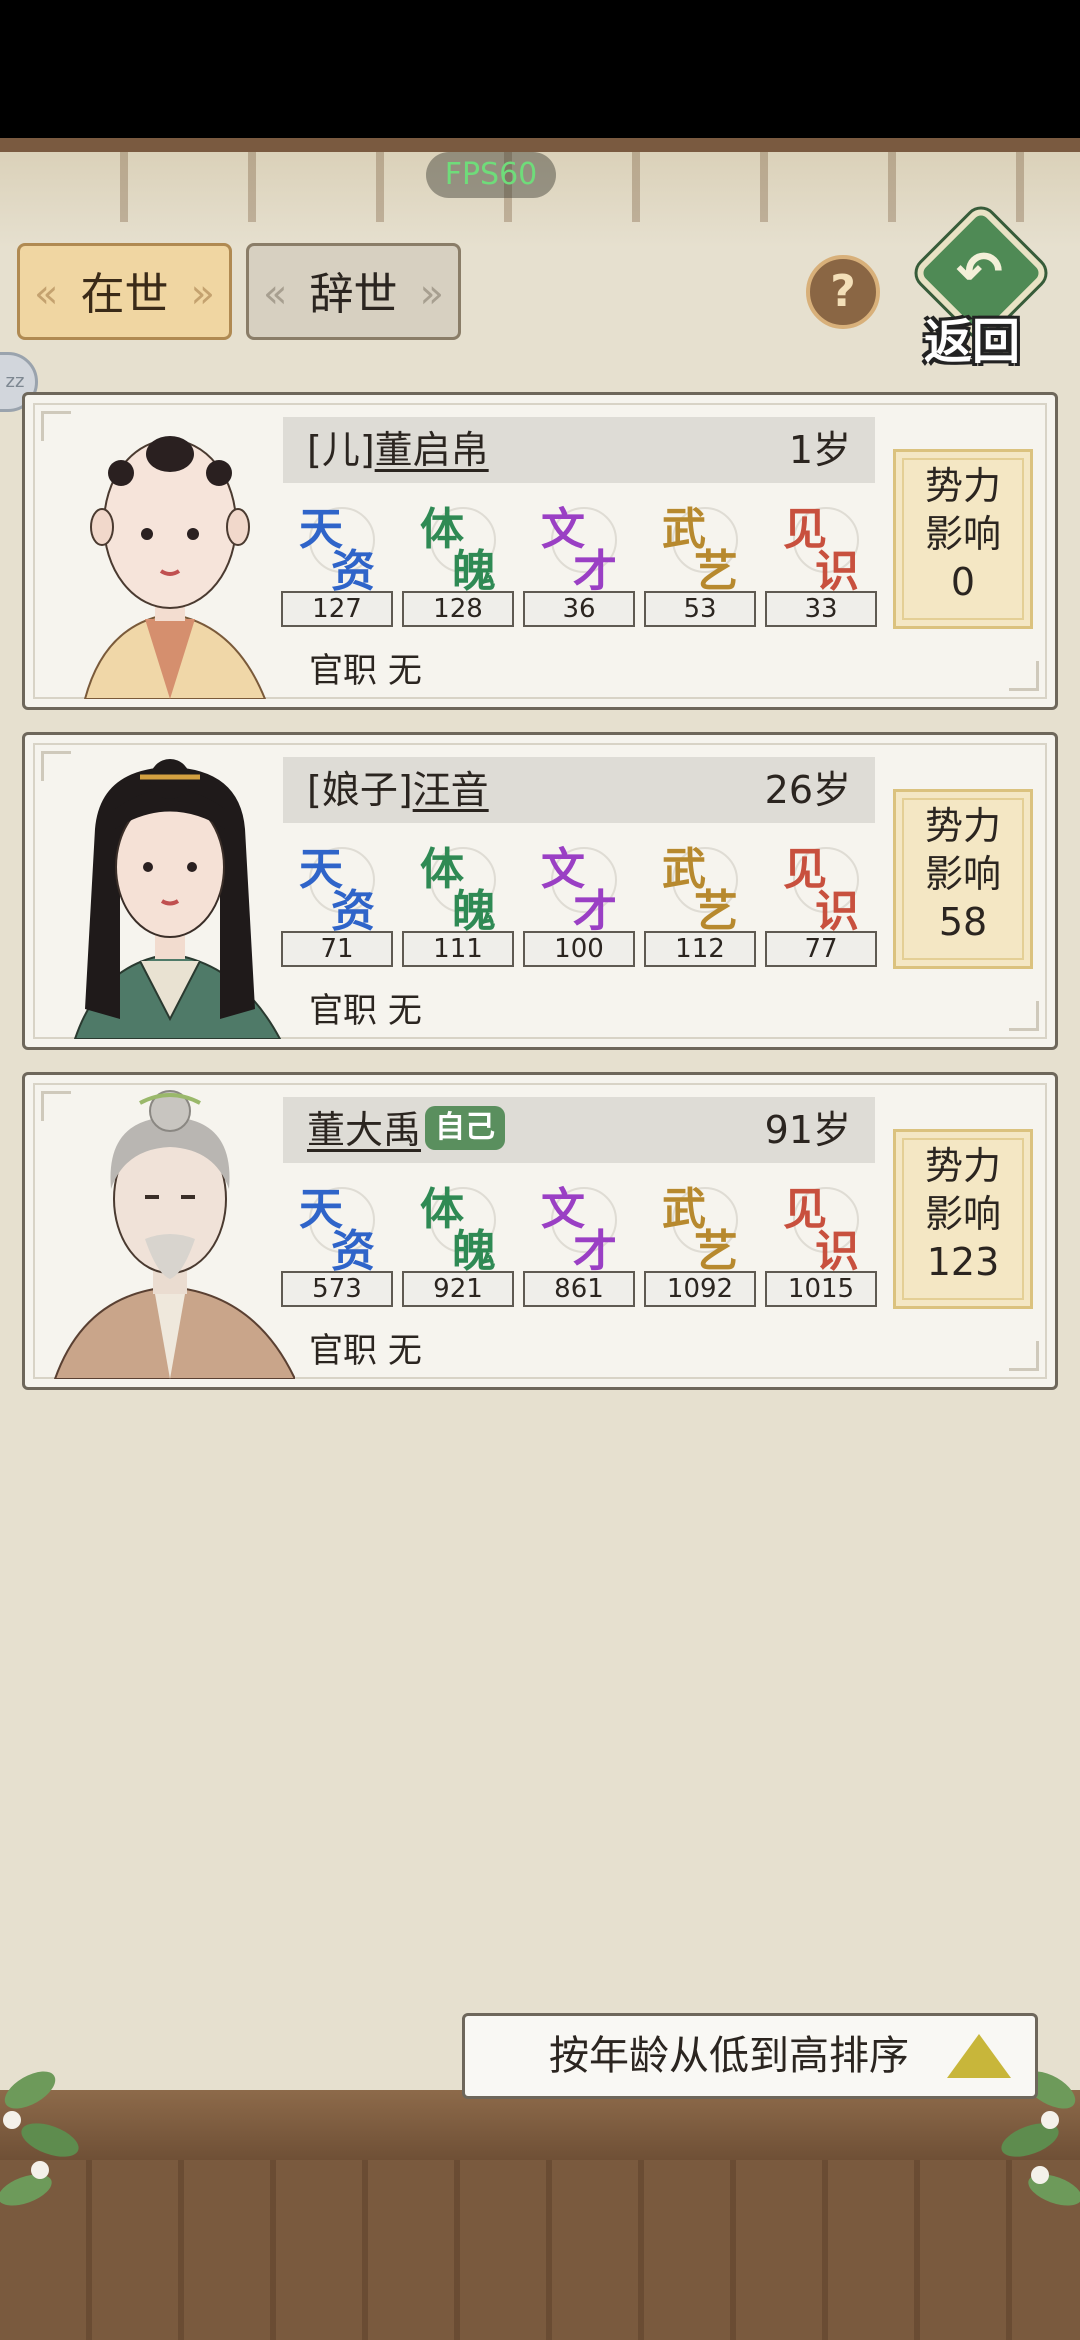 The image size is (1080, 2340). Describe the element at coordinates (843, 292) in the screenshot. I see `help-button: ?` at that location.